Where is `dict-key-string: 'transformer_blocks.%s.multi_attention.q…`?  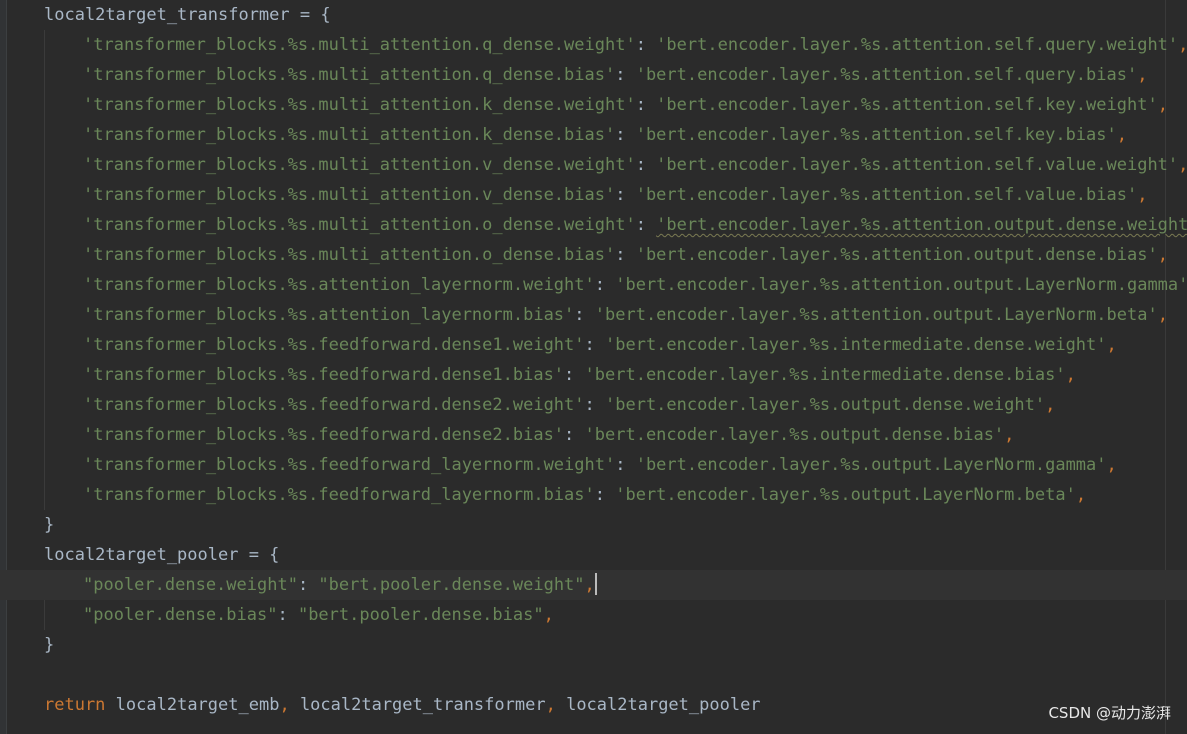 dict-key-string: 'transformer_blocks.%s.multi_attention.q… is located at coordinates (349, 75).